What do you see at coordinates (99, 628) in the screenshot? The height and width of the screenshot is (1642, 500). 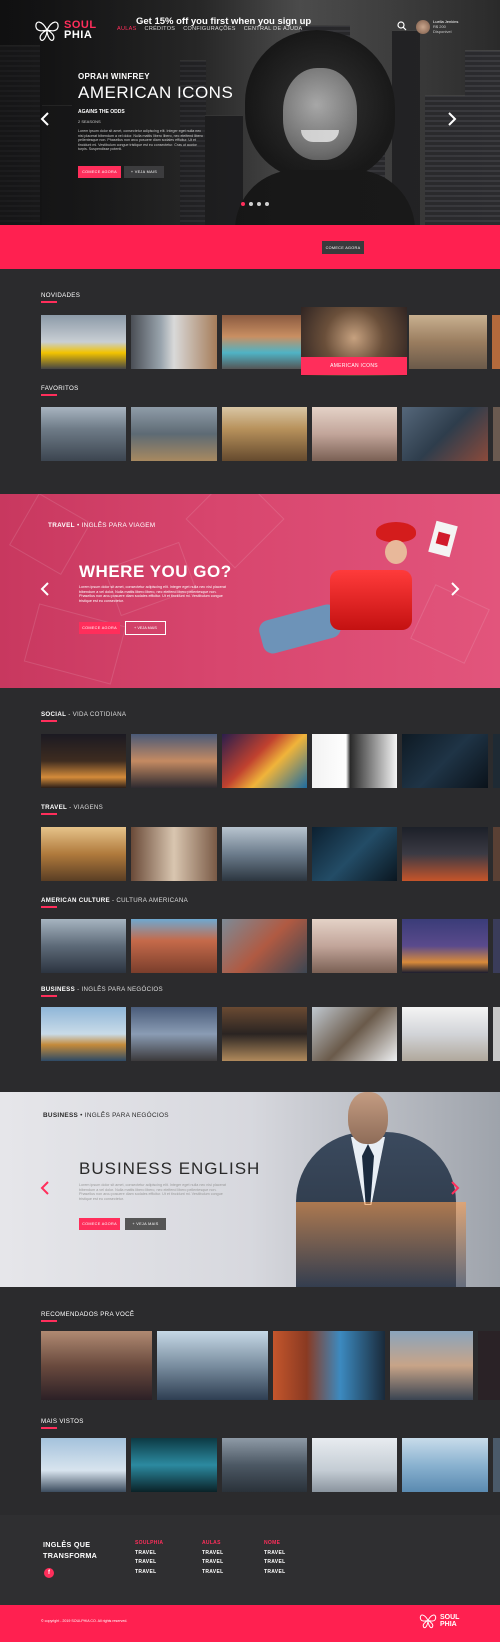 I see `travel-start-button: COMECE AGORA` at bounding box center [99, 628].